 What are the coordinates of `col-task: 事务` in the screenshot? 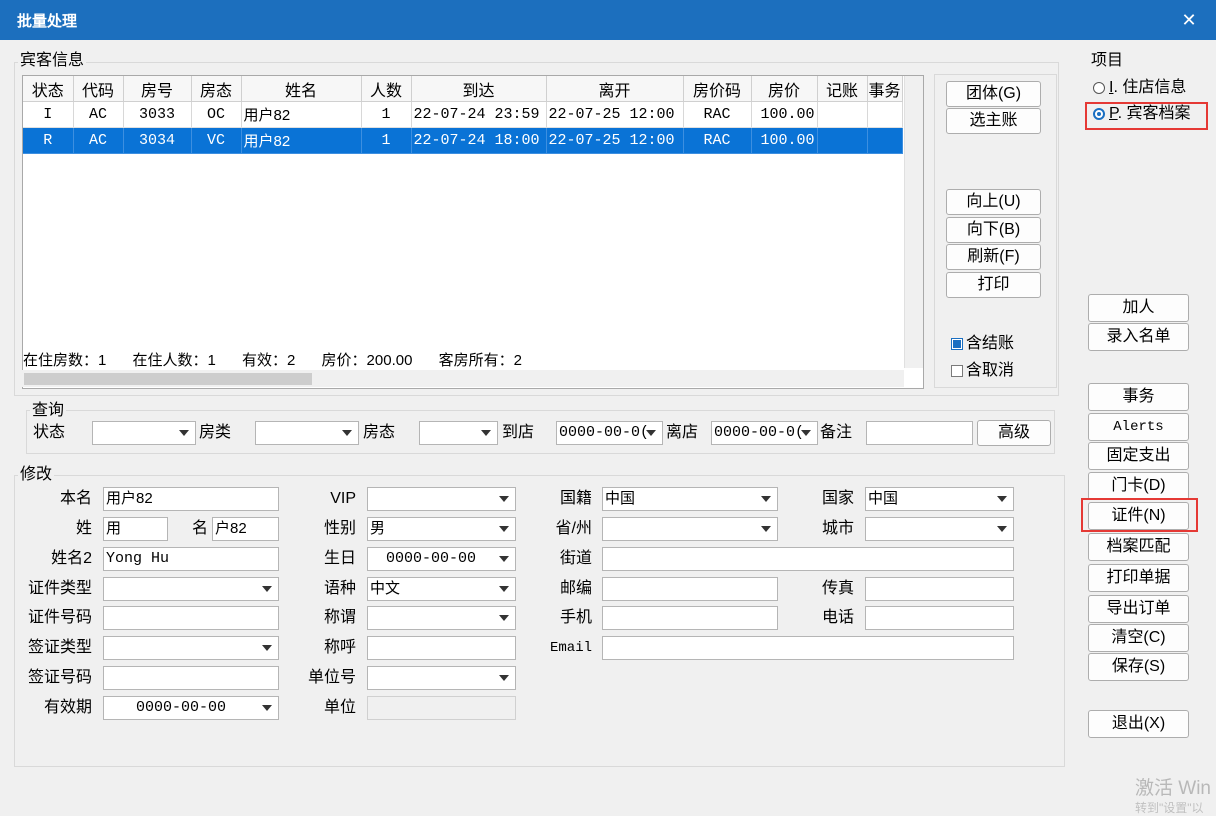 It's located at (885, 89).